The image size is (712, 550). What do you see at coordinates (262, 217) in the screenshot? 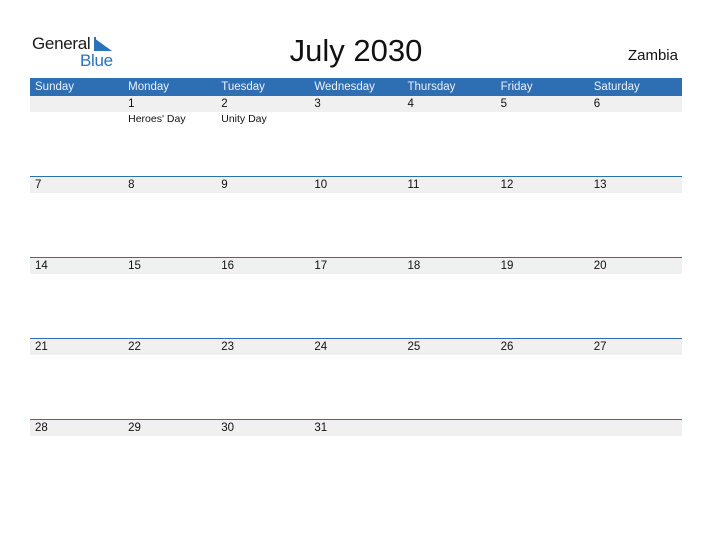
I see `day-cell: 9` at bounding box center [262, 217].